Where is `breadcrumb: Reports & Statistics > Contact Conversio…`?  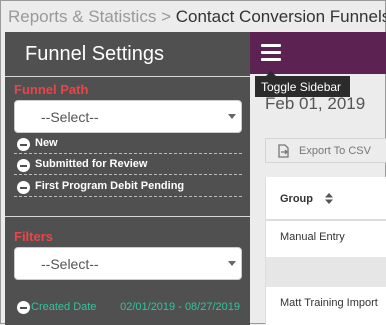 breadcrumb: Reports & Statistics > Contact Conversio… is located at coordinates (197, 17).